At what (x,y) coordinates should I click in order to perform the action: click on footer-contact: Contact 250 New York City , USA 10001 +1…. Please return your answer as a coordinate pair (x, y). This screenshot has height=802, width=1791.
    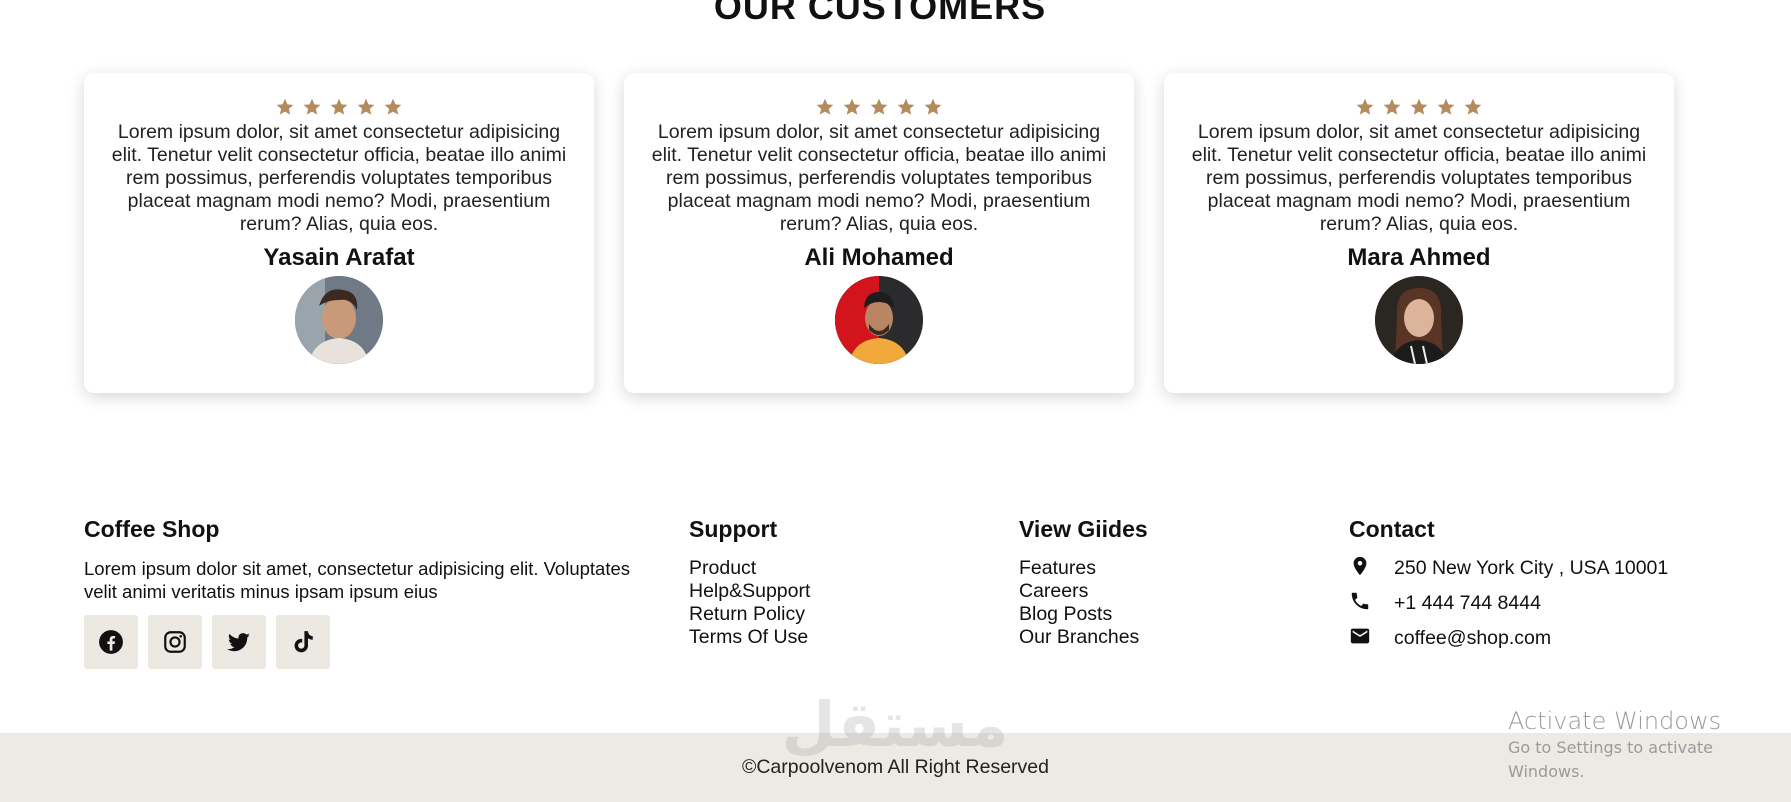
    Looking at the image, I should click on (1508, 586).